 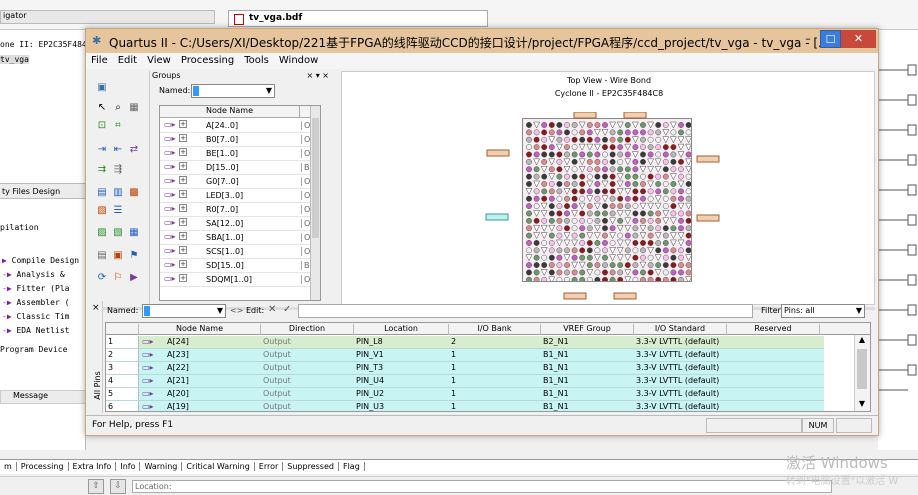 I want to click on group-row: ▭▸+D[15..0]Bic, so click(x=236, y=168).